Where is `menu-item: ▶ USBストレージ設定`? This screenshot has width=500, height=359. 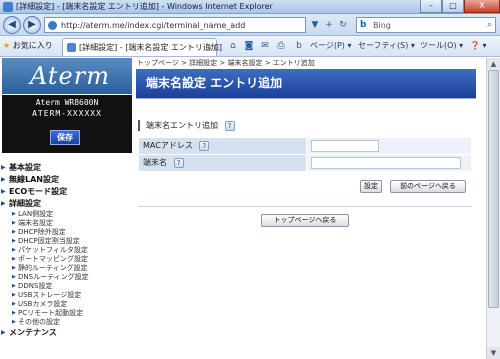
menu-item: ▶ USBストレージ設定 is located at coordinates (67, 295).